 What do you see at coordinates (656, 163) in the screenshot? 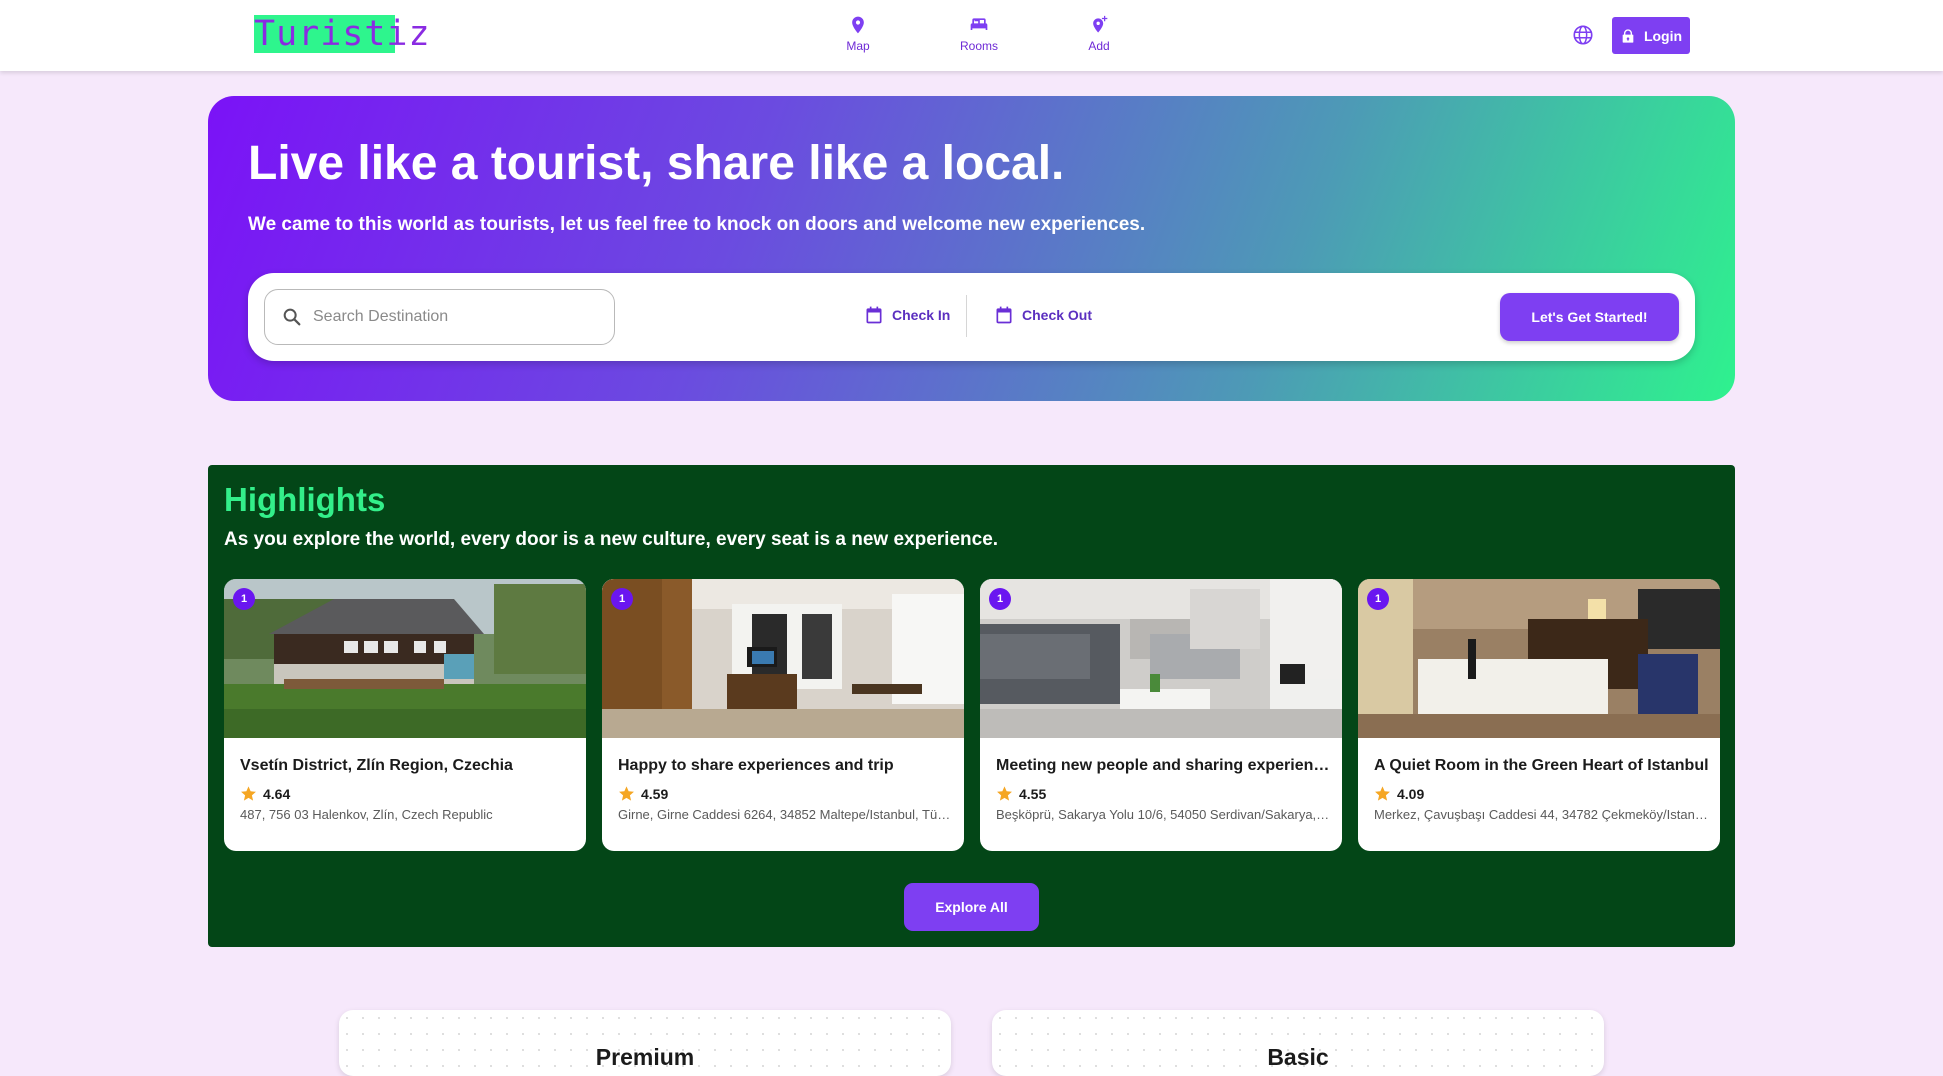
I see `hero-title: Live like a tourist, share like a local.` at bounding box center [656, 163].